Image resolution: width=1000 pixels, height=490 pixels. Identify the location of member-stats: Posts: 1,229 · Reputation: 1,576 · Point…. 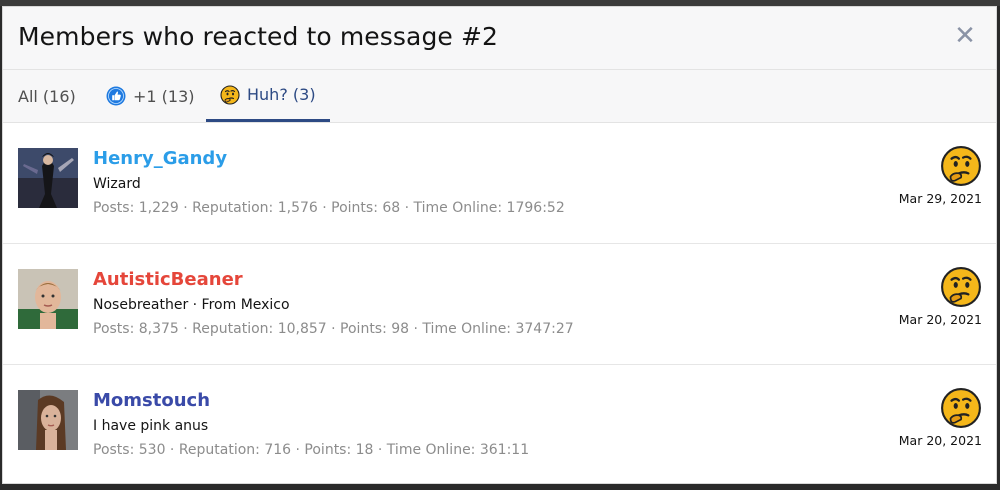
(329, 208).